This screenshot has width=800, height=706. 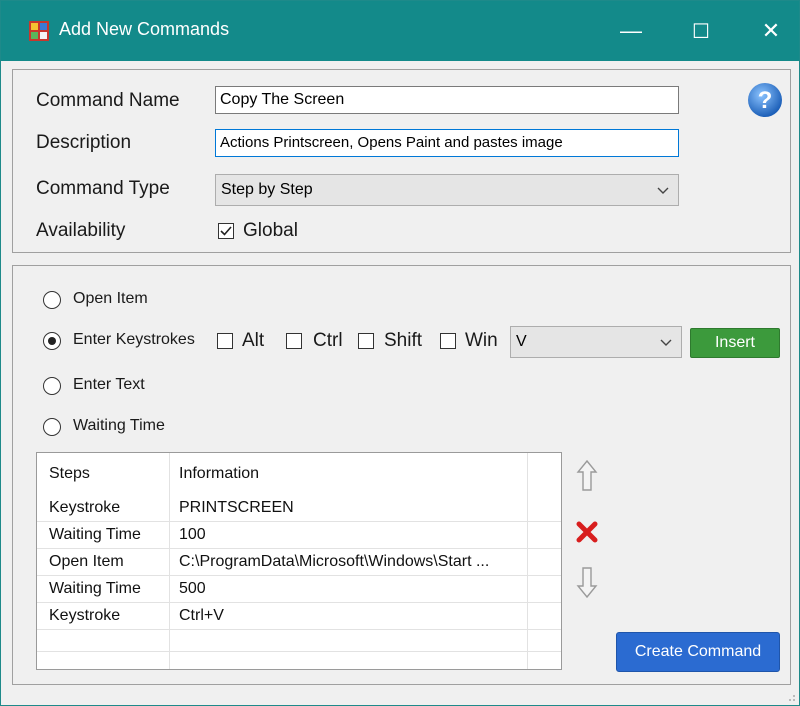 I want to click on step-information: 100, so click(x=192, y=534).